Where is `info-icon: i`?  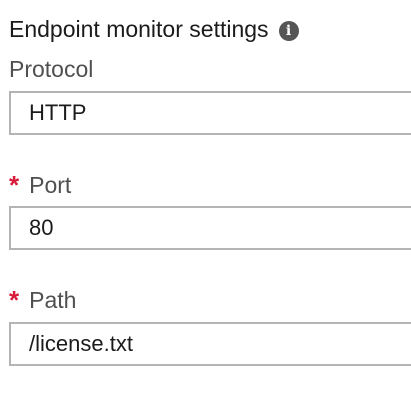
info-icon: i is located at coordinates (288, 30).